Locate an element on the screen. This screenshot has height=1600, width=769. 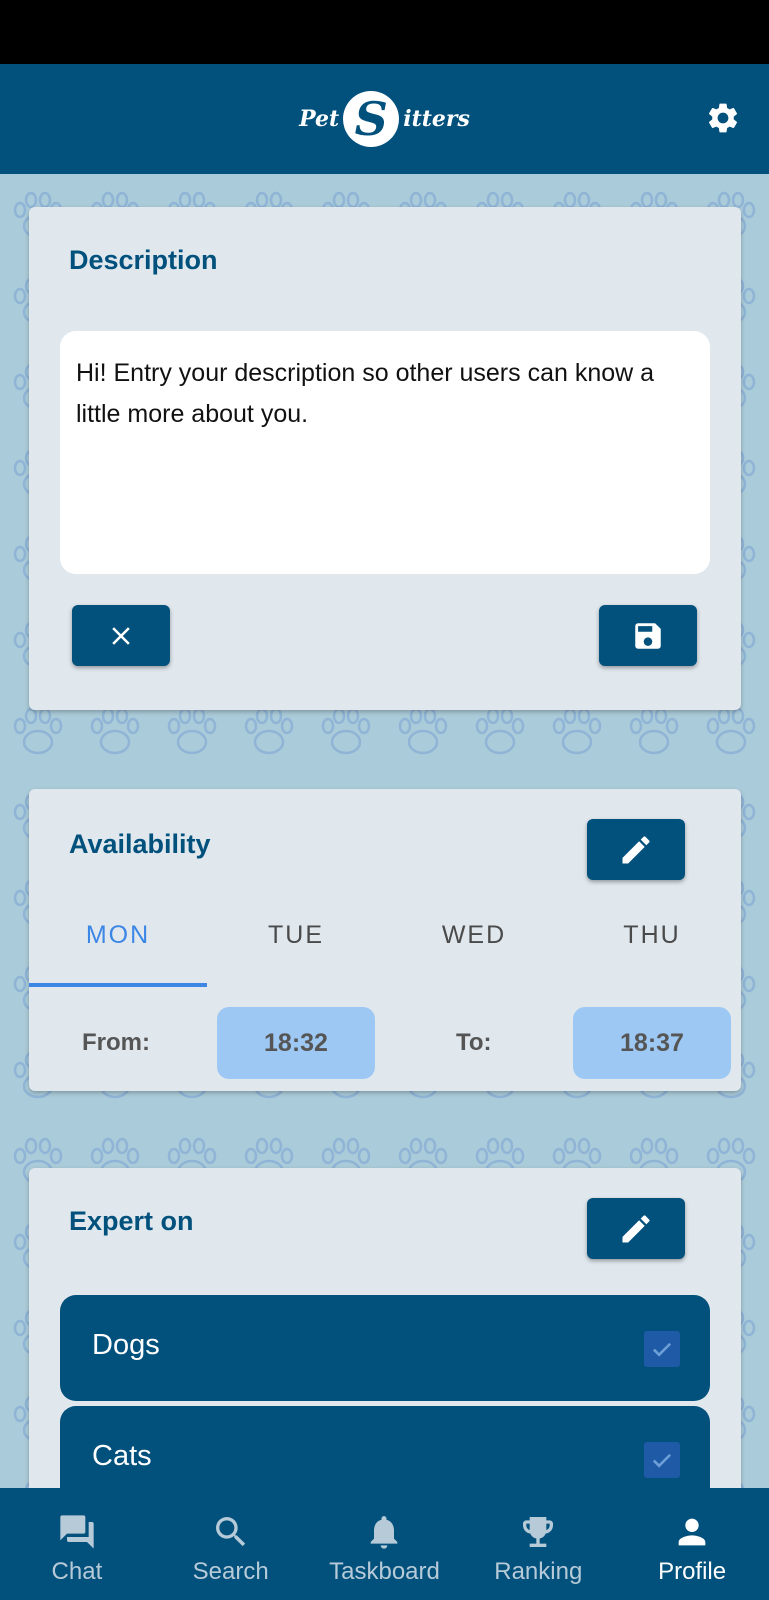
tab-indicator is located at coordinates (118, 985).